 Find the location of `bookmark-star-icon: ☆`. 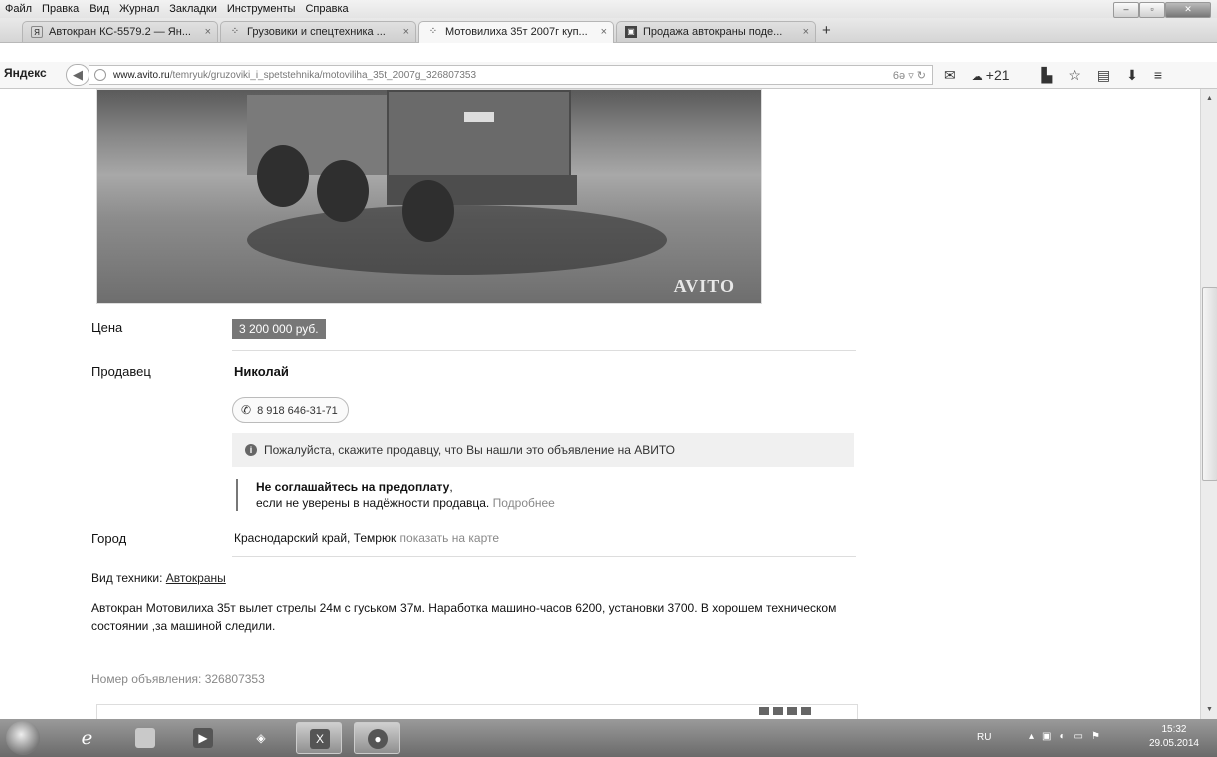

bookmark-star-icon: ☆ is located at coordinates (1074, 75).